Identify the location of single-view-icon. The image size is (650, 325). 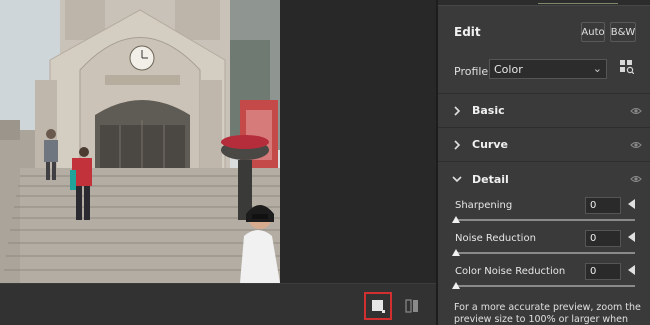
(378, 306).